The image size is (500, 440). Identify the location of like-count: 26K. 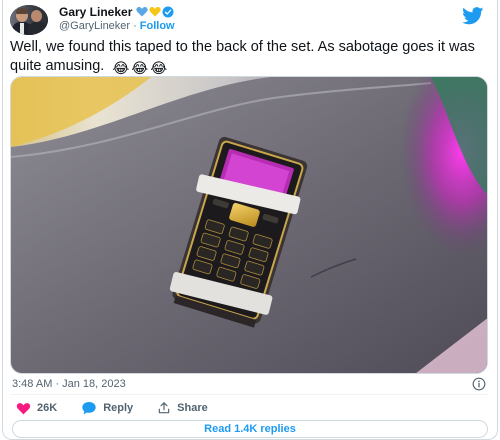
(47, 408).